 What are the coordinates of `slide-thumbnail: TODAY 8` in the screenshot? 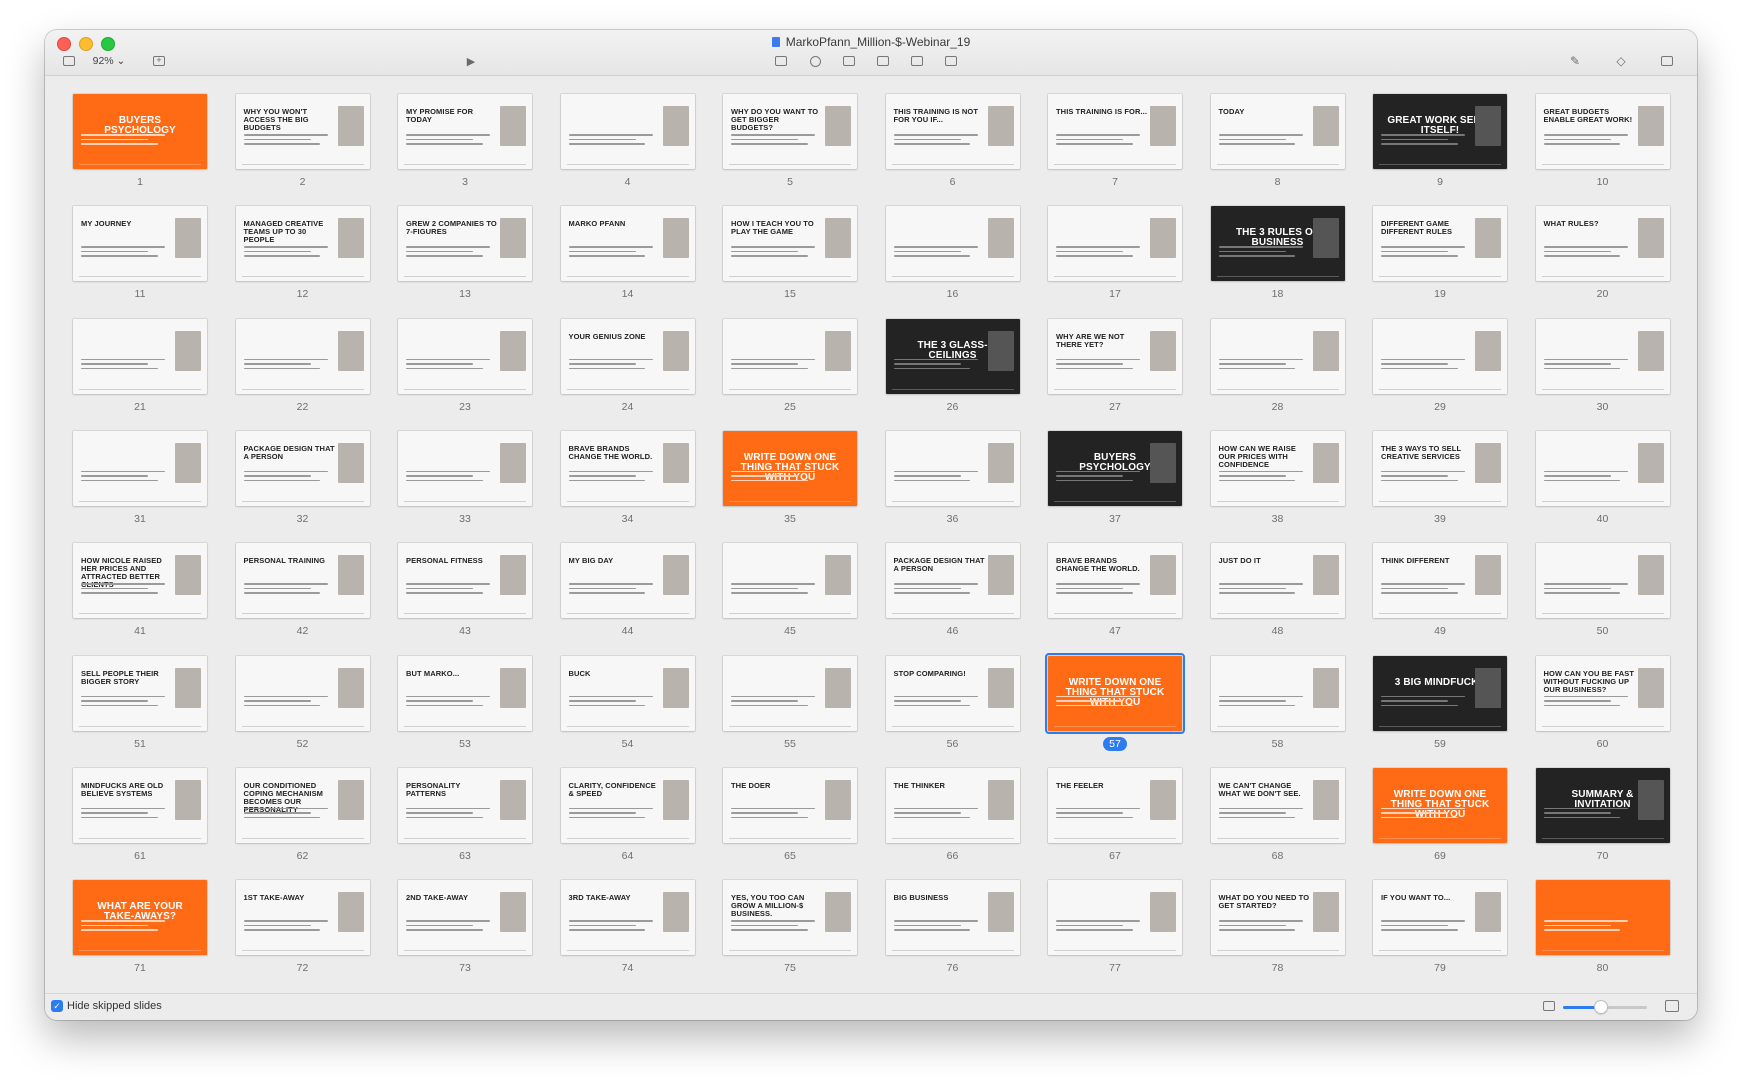 It's located at (1277, 141).